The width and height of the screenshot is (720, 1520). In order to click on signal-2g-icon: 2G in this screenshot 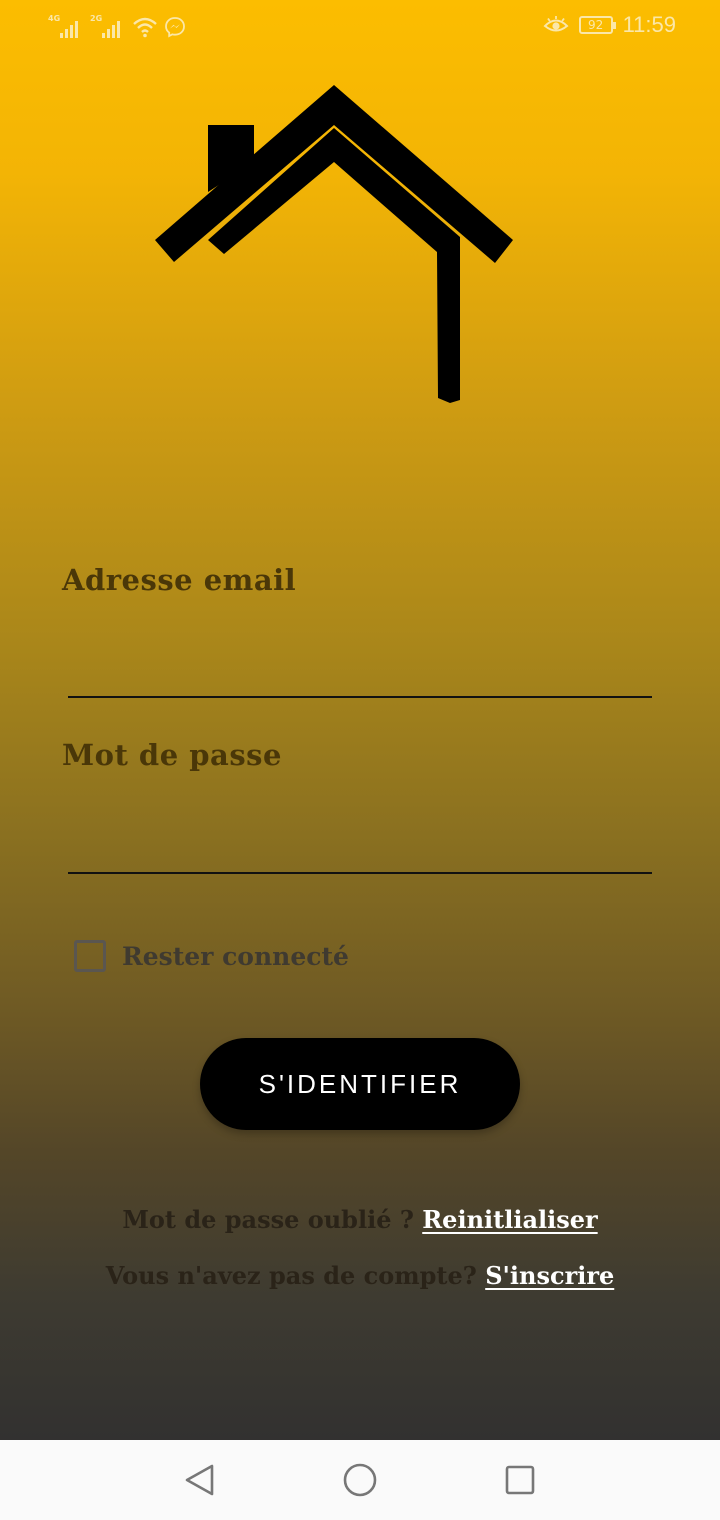, I will do `click(108, 26)`.